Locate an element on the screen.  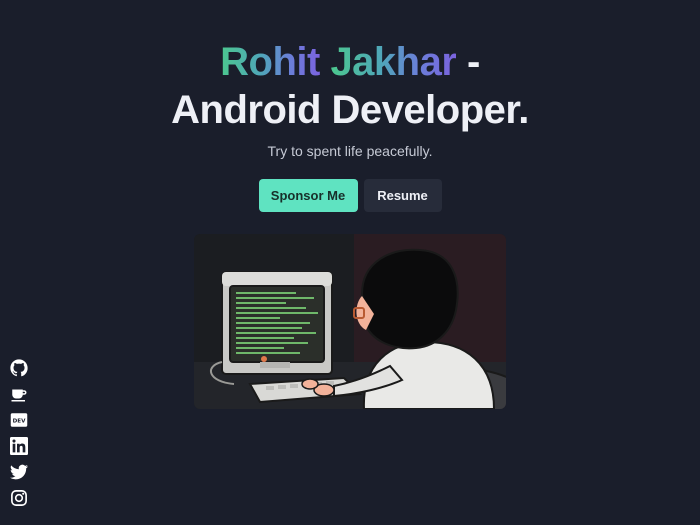
devto-link: DEV is located at coordinates (19, 420).